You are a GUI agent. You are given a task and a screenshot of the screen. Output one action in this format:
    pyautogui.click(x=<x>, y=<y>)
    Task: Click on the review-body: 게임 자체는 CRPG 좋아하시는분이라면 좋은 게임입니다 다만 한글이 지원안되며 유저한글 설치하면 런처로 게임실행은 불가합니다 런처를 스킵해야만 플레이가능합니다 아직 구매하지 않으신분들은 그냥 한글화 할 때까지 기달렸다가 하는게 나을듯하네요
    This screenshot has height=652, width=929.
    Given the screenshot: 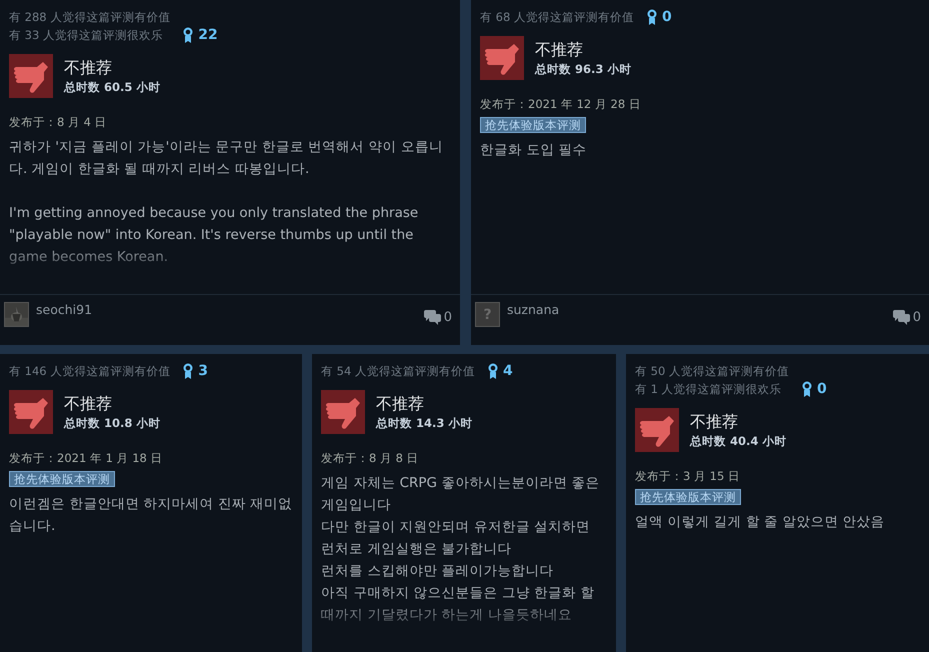 What is the action you would take?
    pyautogui.click(x=461, y=549)
    